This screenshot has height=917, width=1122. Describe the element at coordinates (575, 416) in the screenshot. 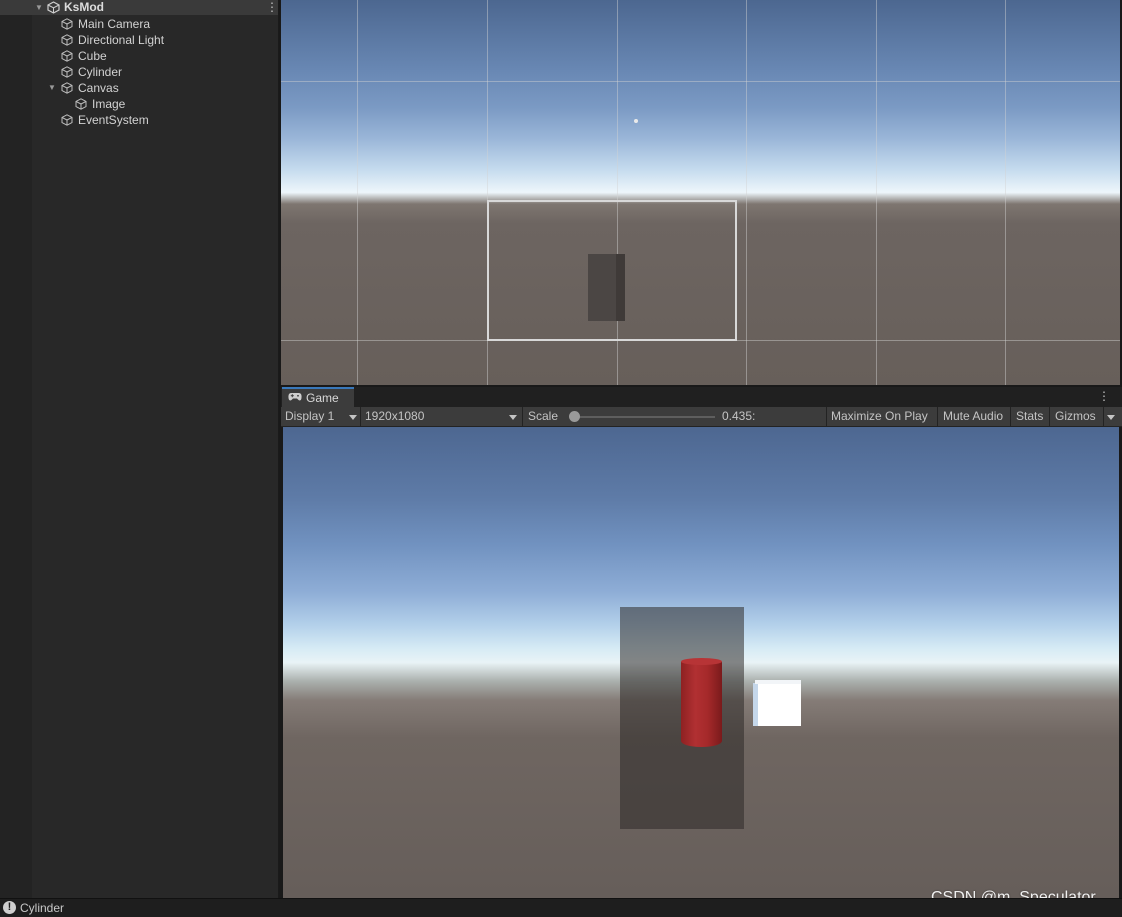

I see `scale-slider-thumb` at that location.